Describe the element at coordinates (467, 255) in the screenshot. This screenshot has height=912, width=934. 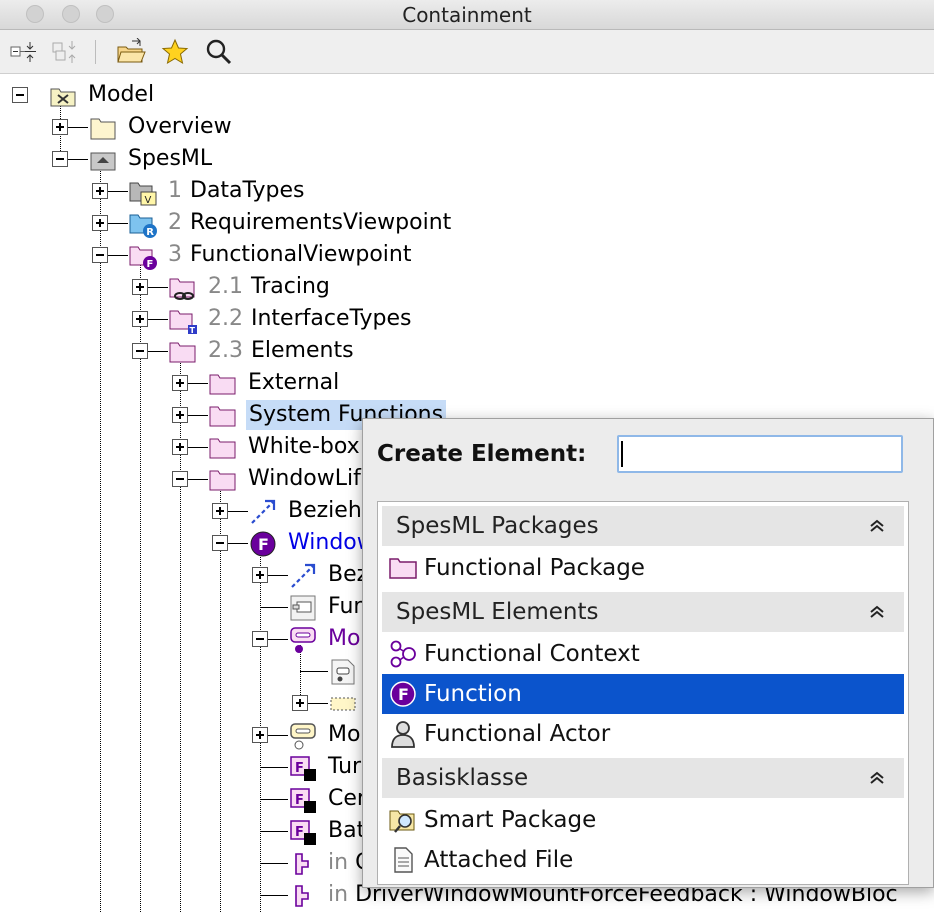
I see `tree-row-functional: F 3 FunctionalViewpoint` at that location.